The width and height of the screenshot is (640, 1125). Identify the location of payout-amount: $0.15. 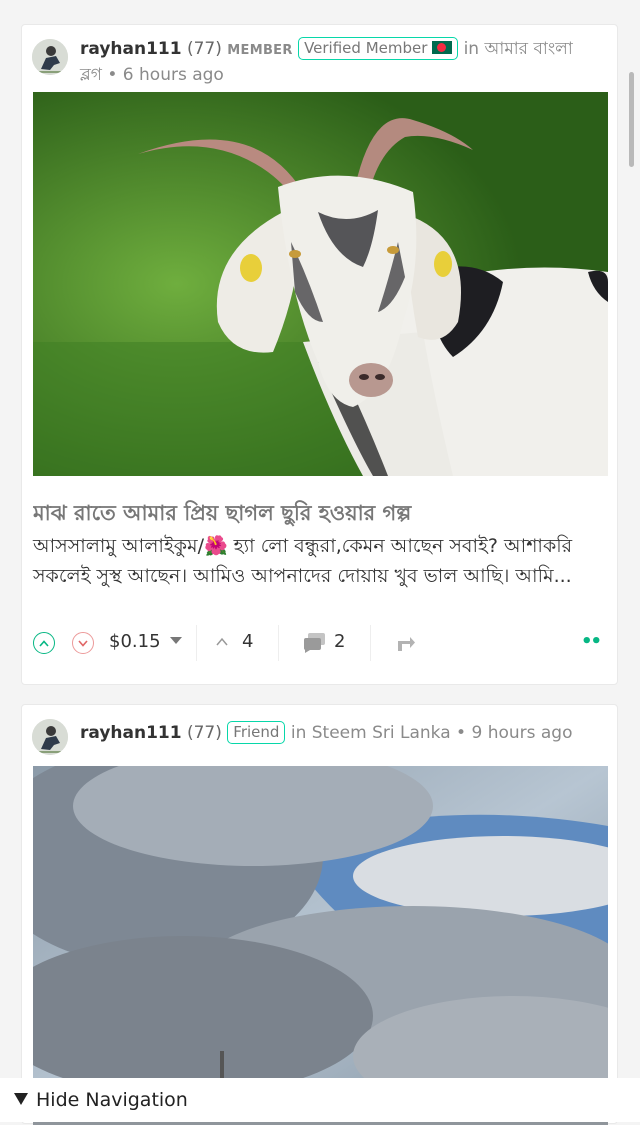
(135, 641).